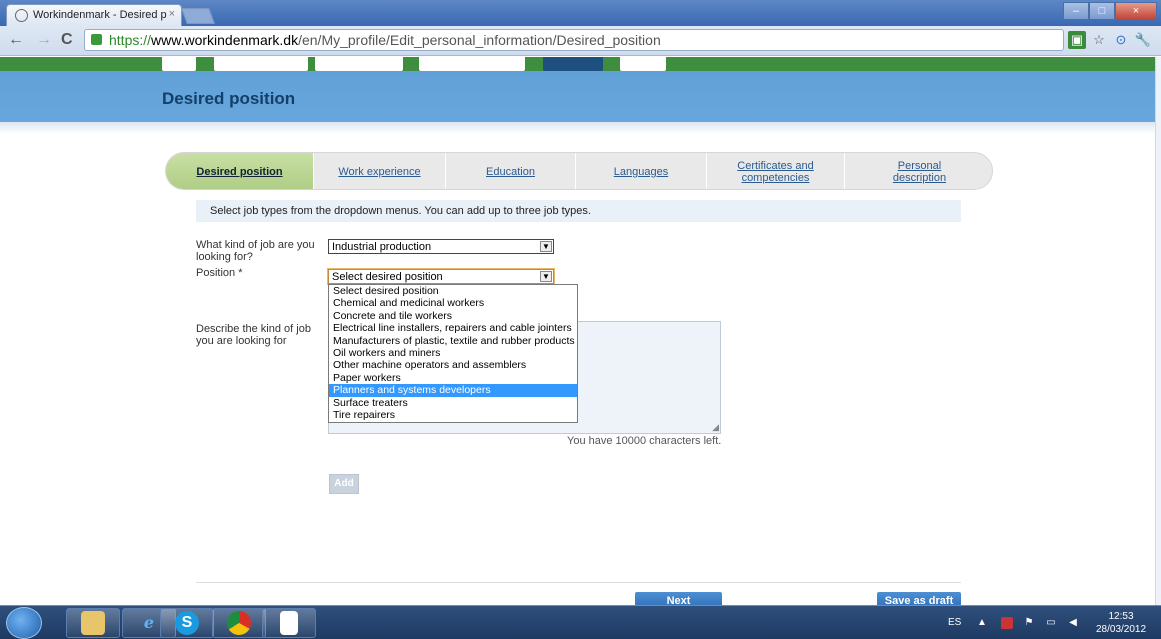 The image size is (1161, 639). What do you see at coordinates (1007, 623) in the screenshot?
I see `security-icon` at bounding box center [1007, 623].